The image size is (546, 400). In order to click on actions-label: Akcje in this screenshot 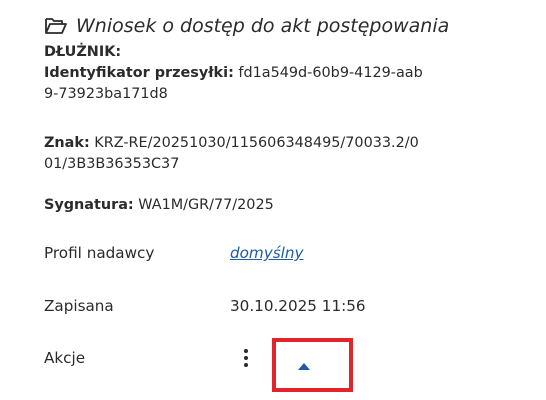, I will do `click(65, 358)`.